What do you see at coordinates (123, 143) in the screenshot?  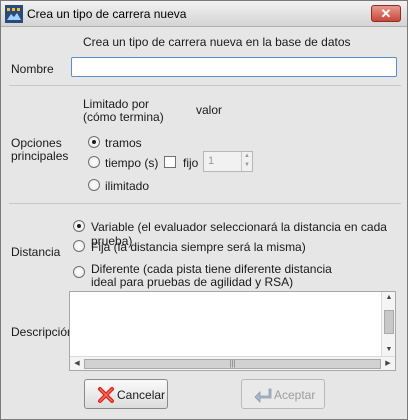 I see `radio-tramos-label: tramos` at bounding box center [123, 143].